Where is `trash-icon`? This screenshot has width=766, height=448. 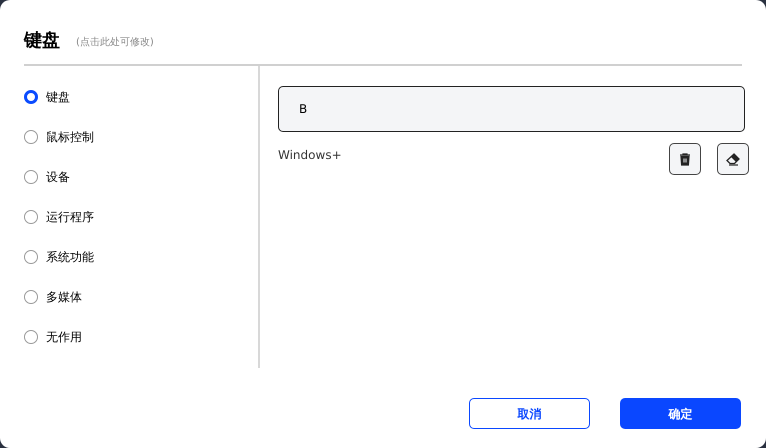 trash-icon is located at coordinates (685, 159).